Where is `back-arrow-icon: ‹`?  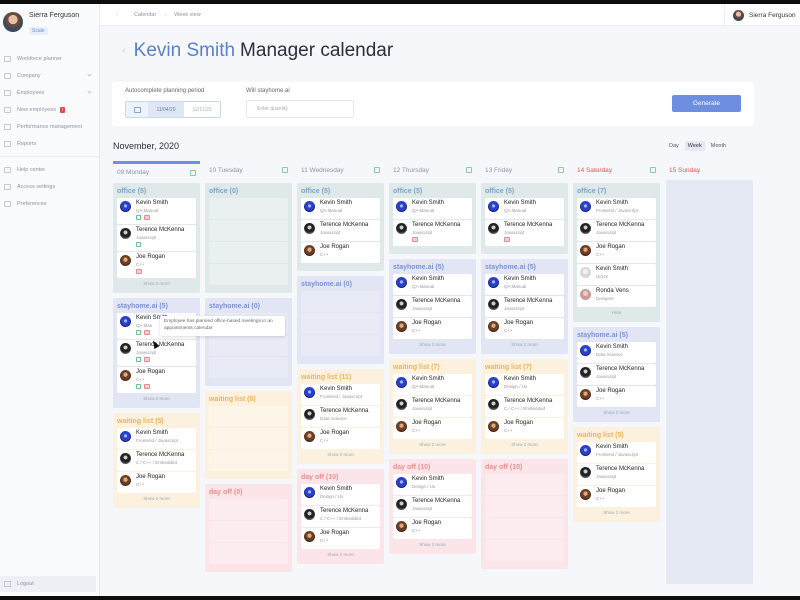 back-arrow-icon: ‹ is located at coordinates (117, 15).